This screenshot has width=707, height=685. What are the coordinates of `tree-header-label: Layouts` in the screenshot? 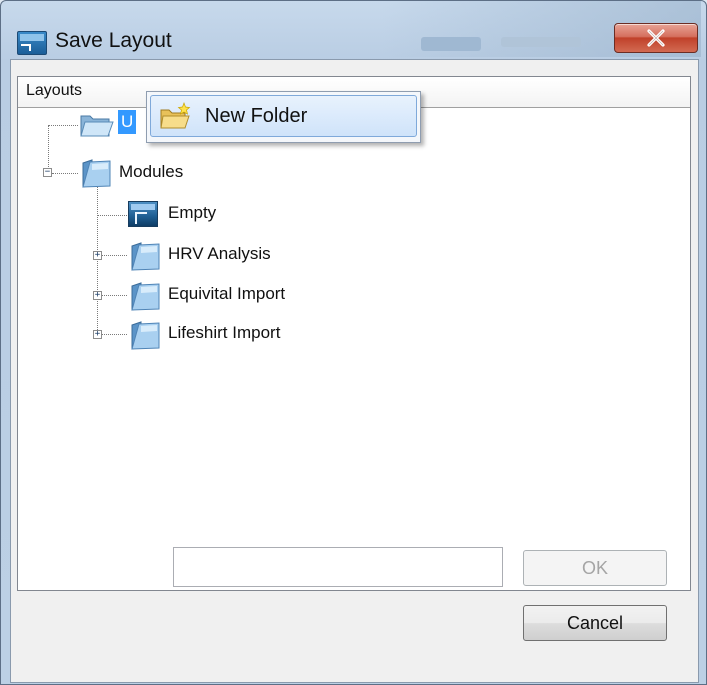 It's located at (54, 90).